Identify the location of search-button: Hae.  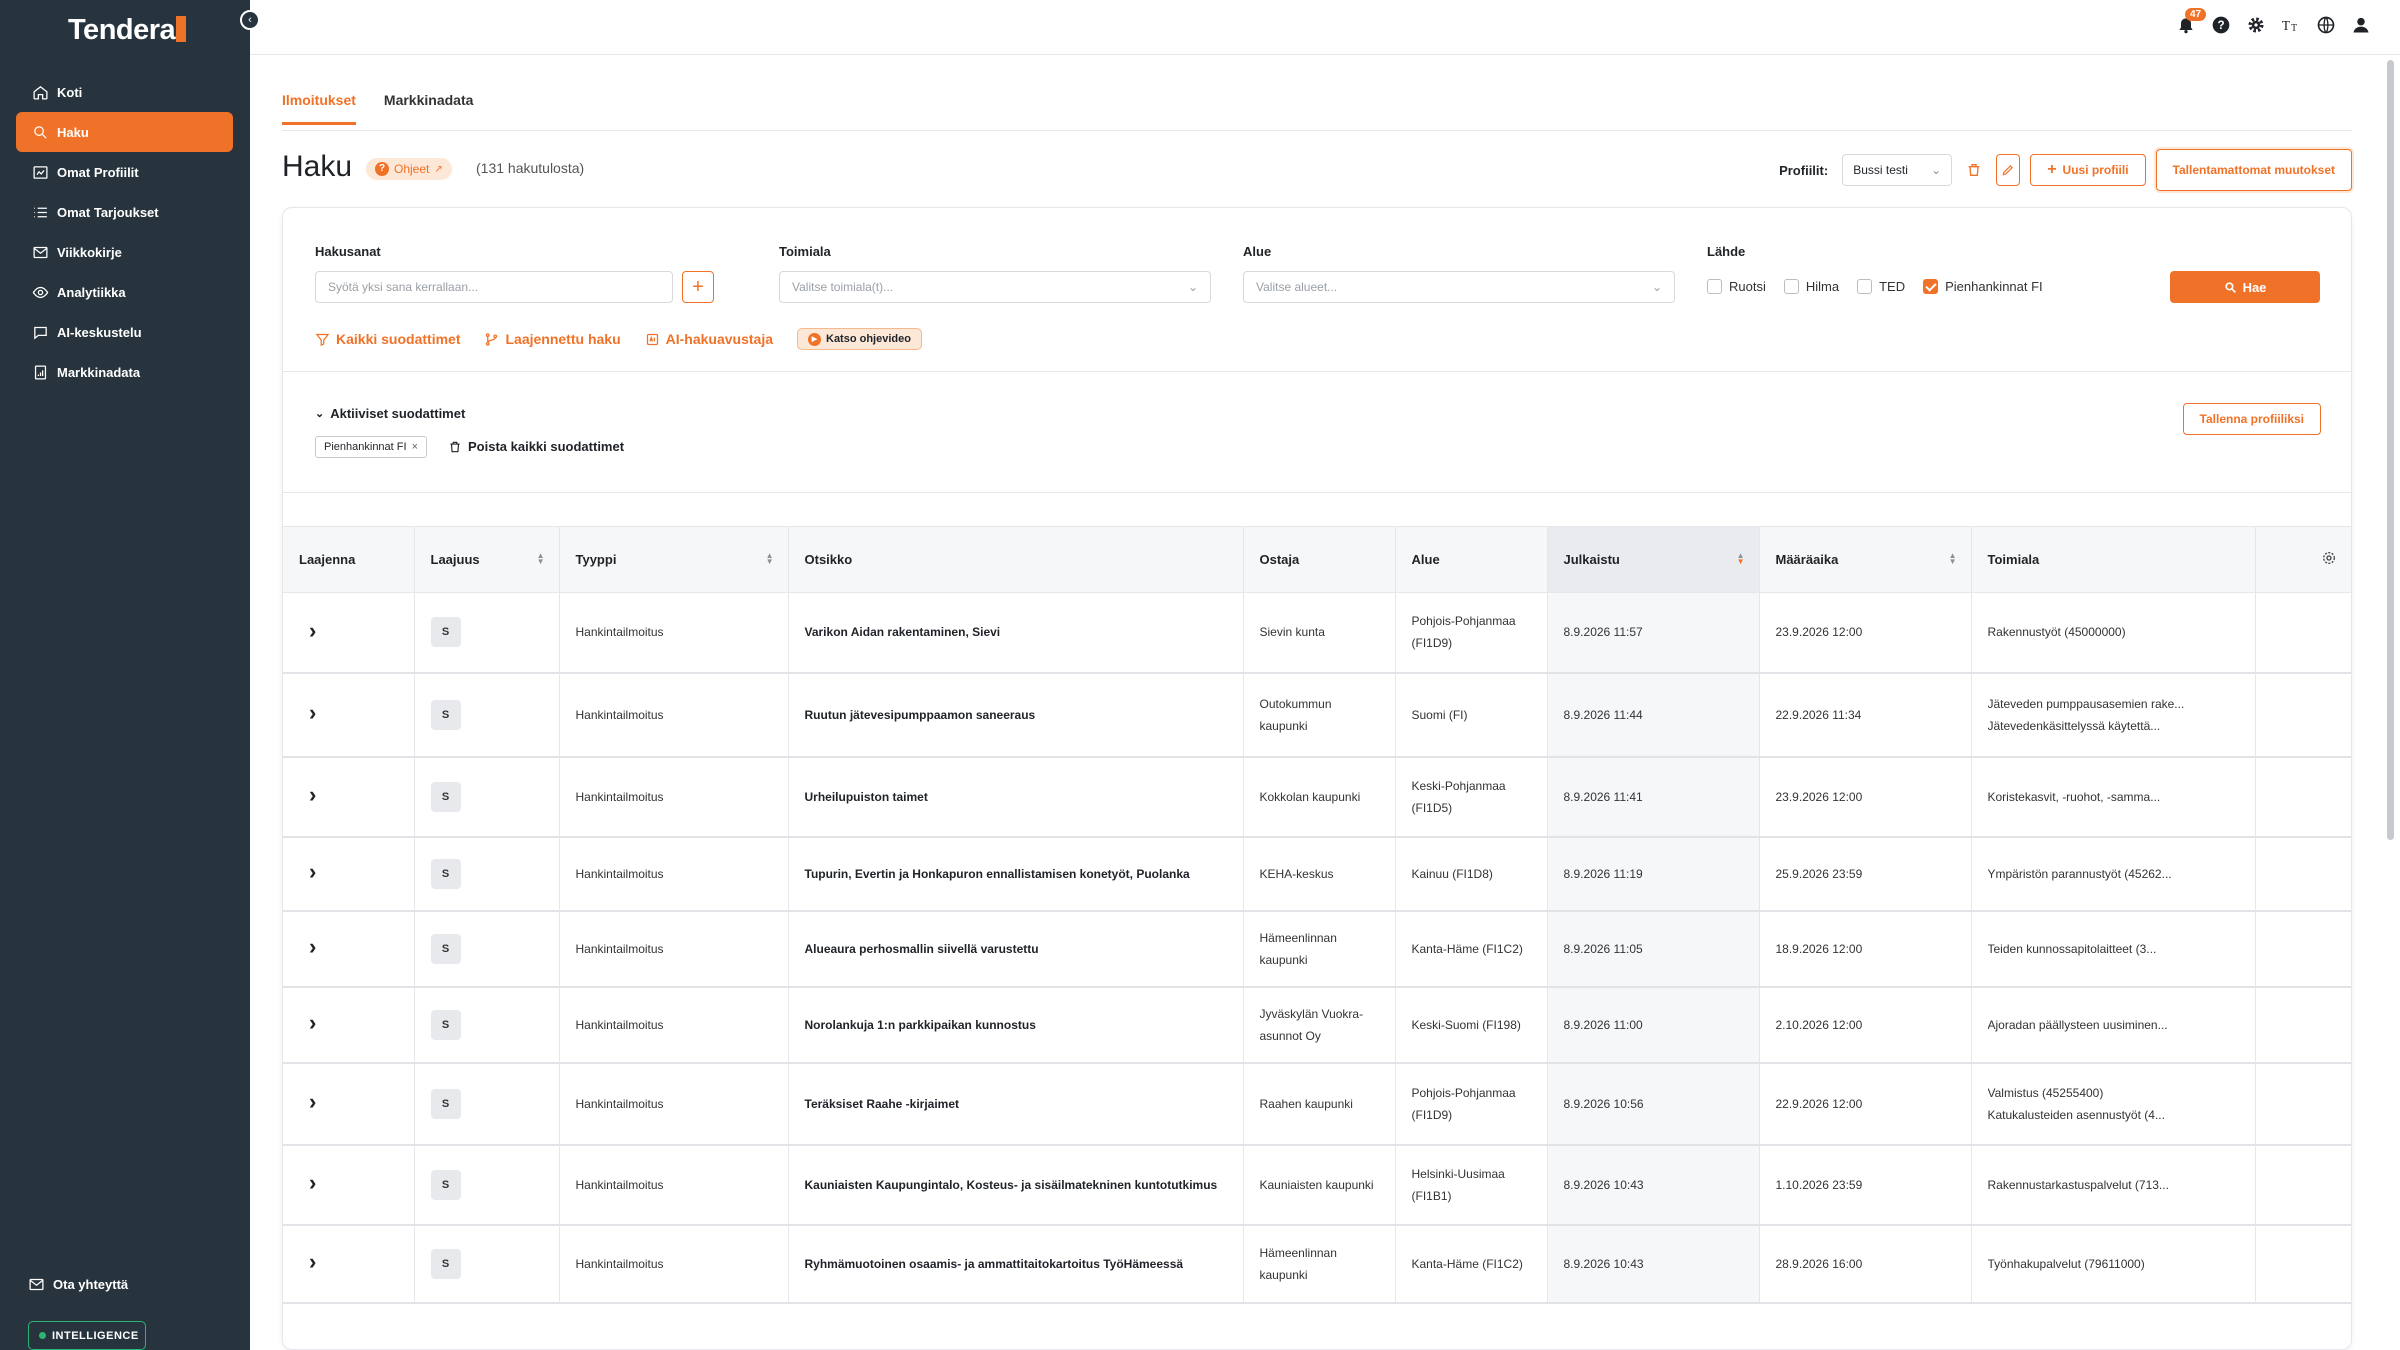
(2245, 287).